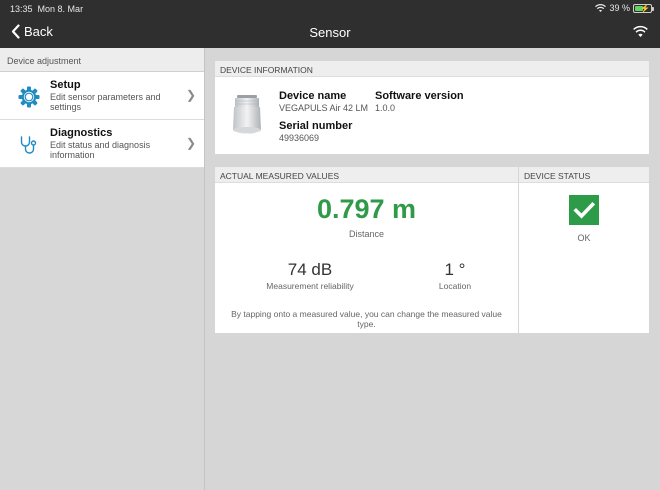  What do you see at coordinates (584, 175) in the screenshot?
I see `device-status-header: DEVICE STATUS` at bounding box center [584, 175].